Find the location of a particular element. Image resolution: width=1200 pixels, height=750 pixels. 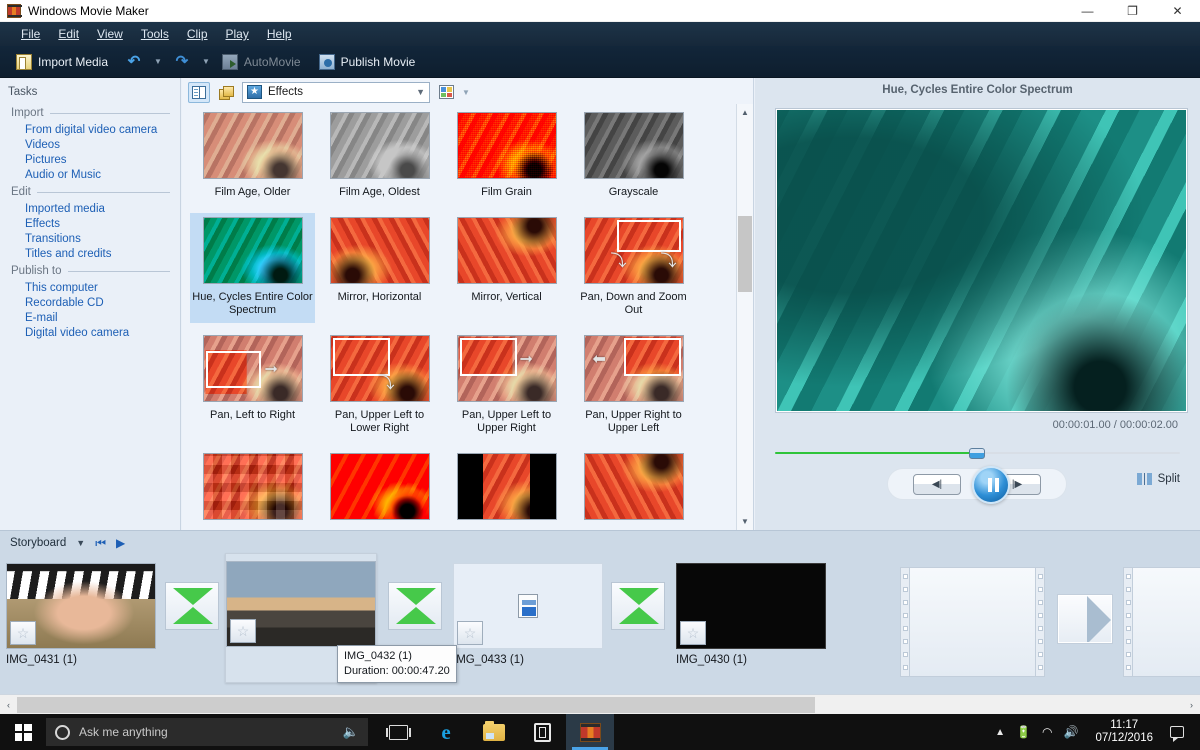

volume-icon: 🔊 is located at coordinates (1070, 732).